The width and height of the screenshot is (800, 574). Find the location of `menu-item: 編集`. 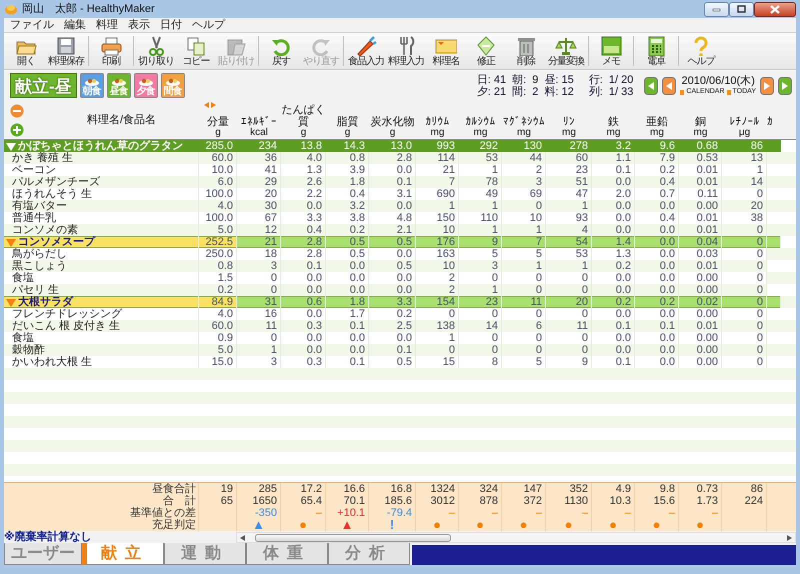

menu-item: 編集 is located at coordinates (75, 25).